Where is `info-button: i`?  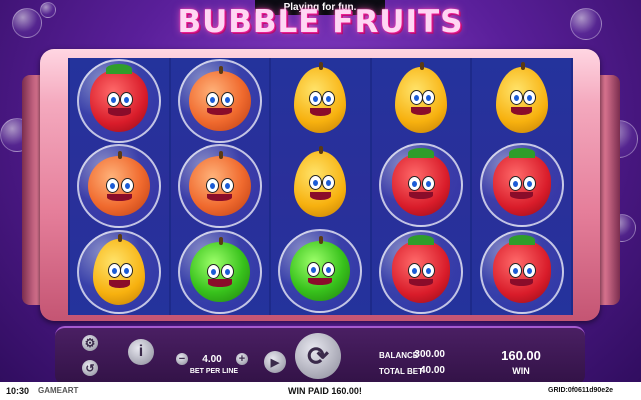 info-button: i is located at coordinates (141, 352).